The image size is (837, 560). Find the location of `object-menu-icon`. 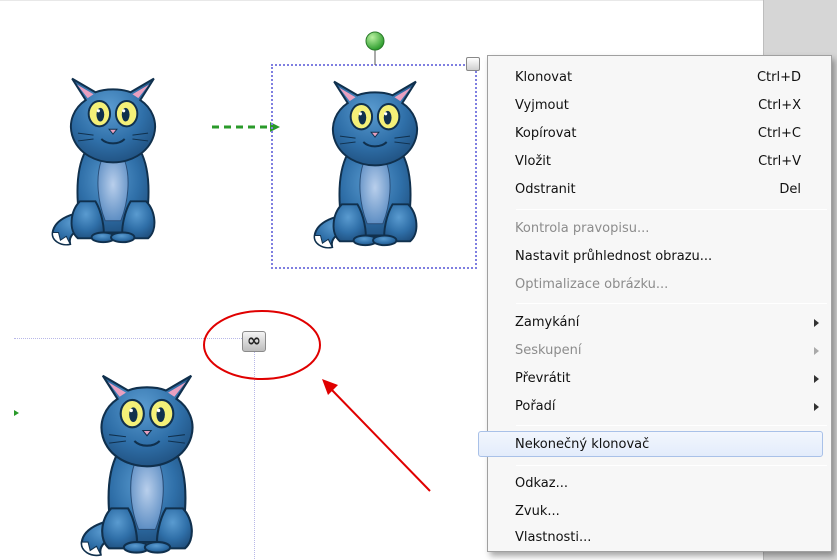

object-menu-icon is located at coordinates (473, 64).